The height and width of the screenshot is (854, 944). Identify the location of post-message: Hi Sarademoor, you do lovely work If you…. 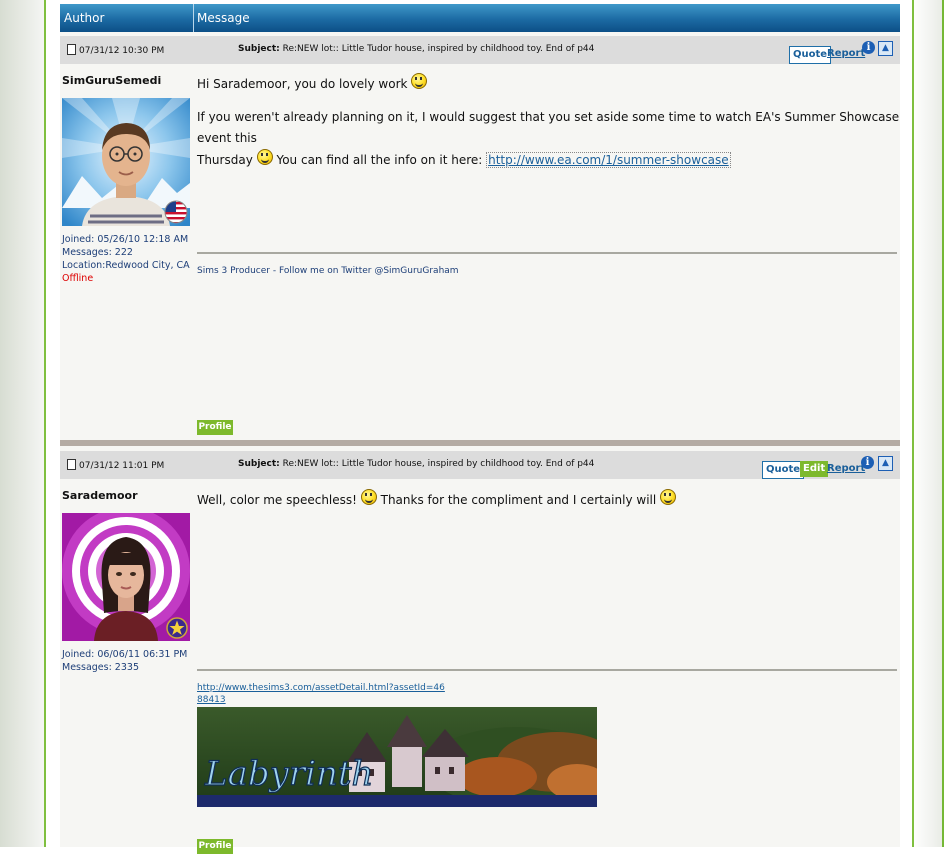
(548, 122).